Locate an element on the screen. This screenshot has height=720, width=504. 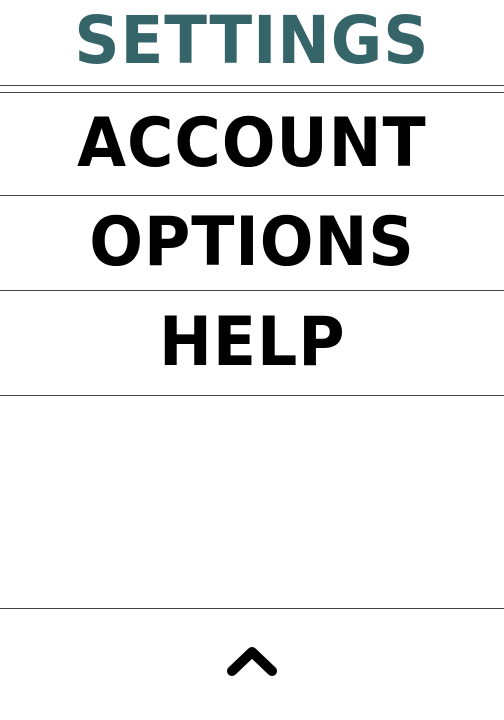
header-divider-top is located at coordinates (252, 85).